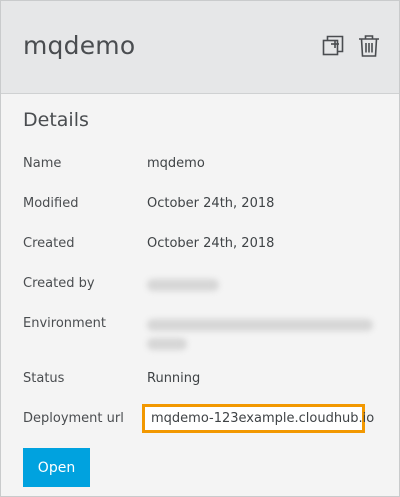 This screenshot has width=400, height=497. I want to click on status-value: Running, so click(174, 378).